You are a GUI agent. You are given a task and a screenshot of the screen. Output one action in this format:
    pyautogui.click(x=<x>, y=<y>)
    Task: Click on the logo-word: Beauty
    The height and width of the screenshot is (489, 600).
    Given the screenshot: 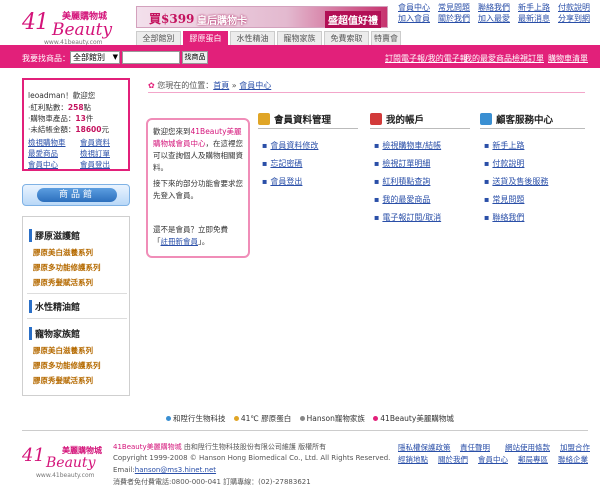 What is the action you would take?
    pyautogui.click(x=82, y=30)
    